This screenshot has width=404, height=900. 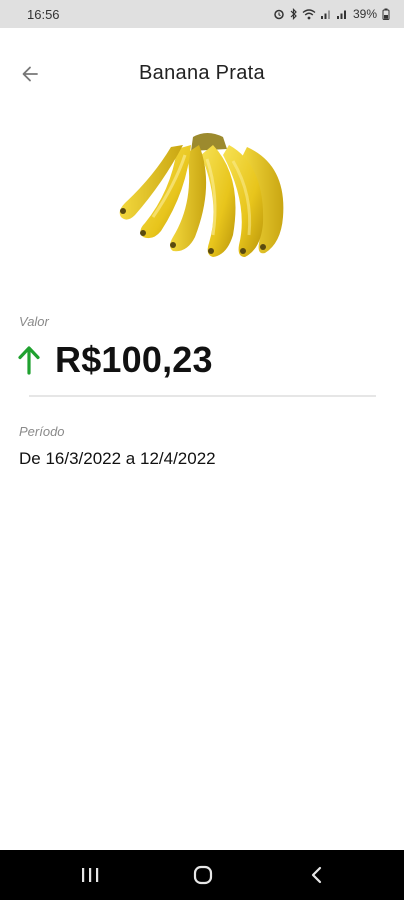 What do you see at coordinates (386, 14) in the screenshot?
I see `battery-icon` at bounding box center [386, 14].